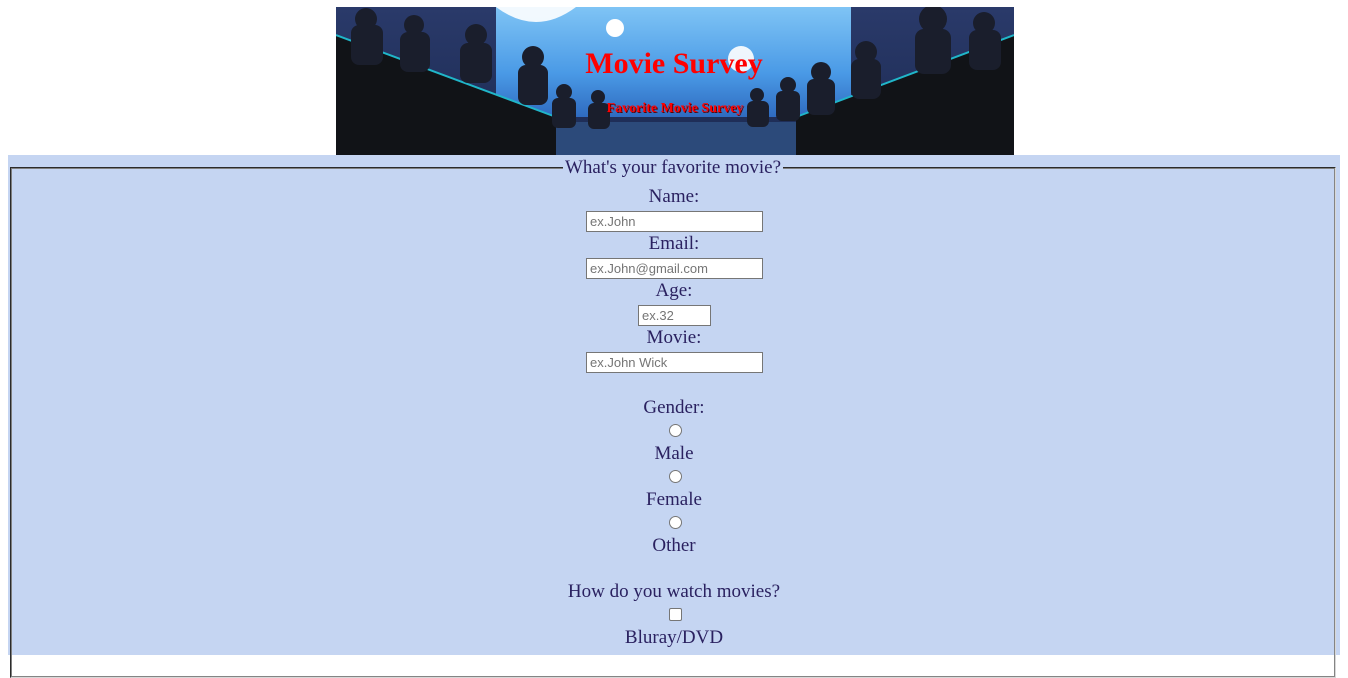 The width and height of the screenshot is (1348, 678). I want to click on name-input, so click(674, 221).